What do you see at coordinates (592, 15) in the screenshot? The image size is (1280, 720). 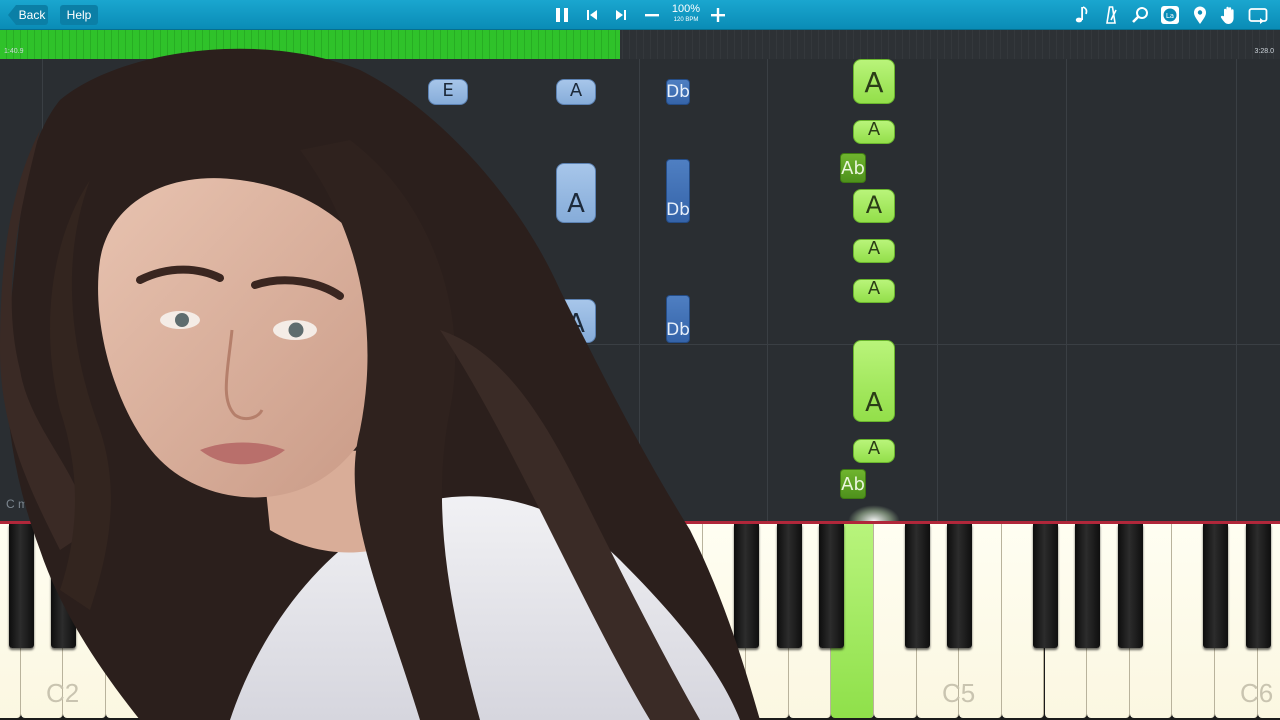 I see `skip-back-icon` at bounding box center [592, 15].